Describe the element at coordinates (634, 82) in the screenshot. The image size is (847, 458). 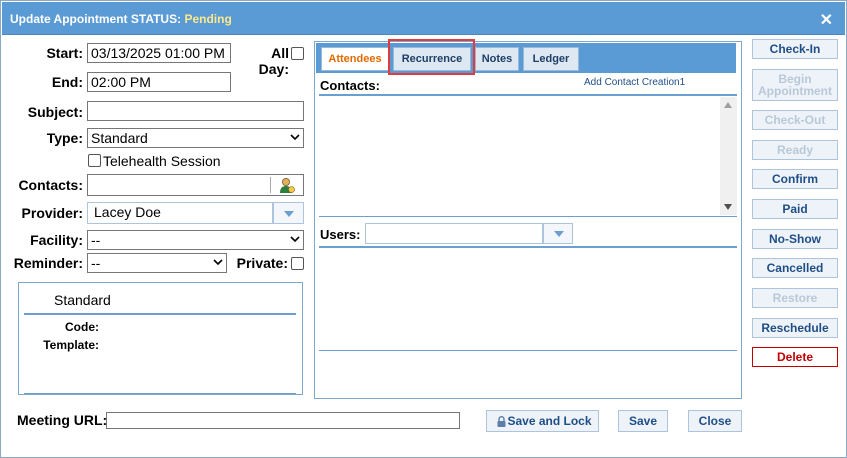
I see `add-contact-link: Add Contact Creation1` at that location.